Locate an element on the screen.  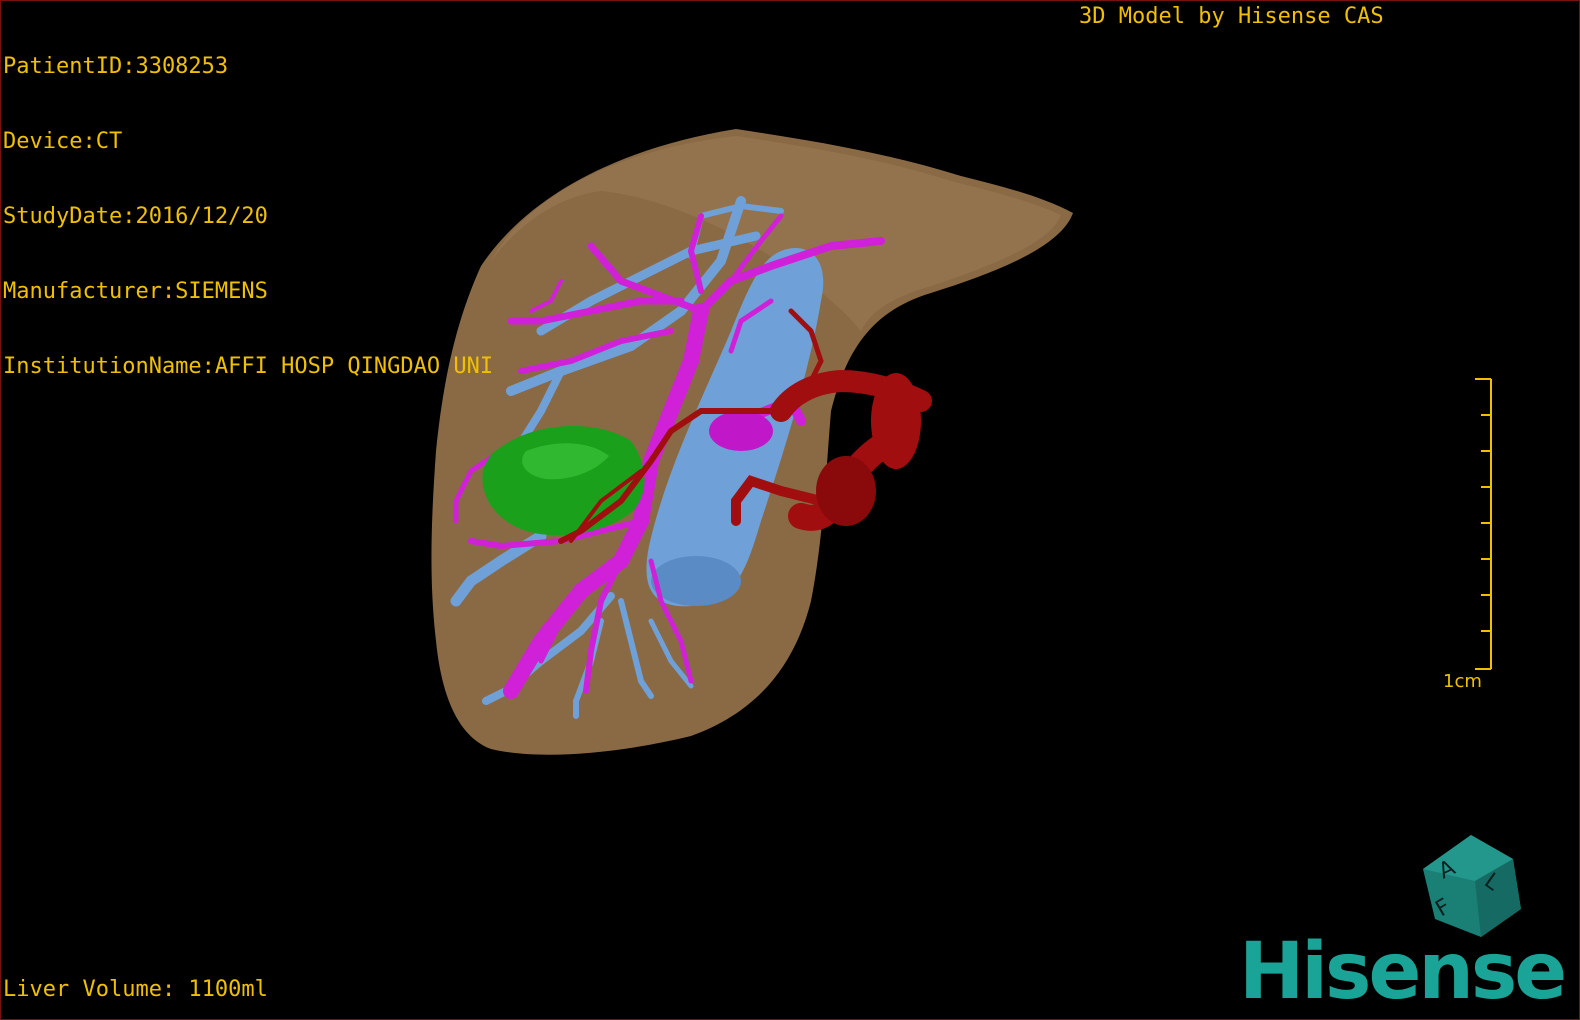
hisense-logo: Hisense is located at coordinates (1403, 972).